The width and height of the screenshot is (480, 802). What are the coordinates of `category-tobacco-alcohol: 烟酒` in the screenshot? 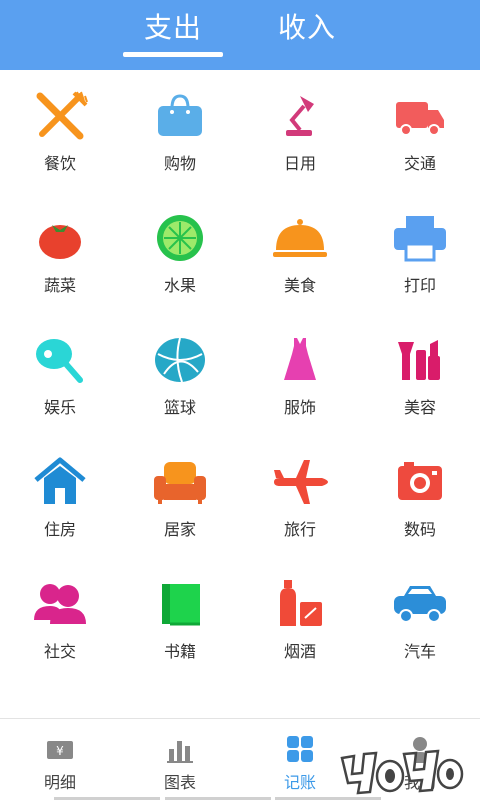 It's located at (300, 619).